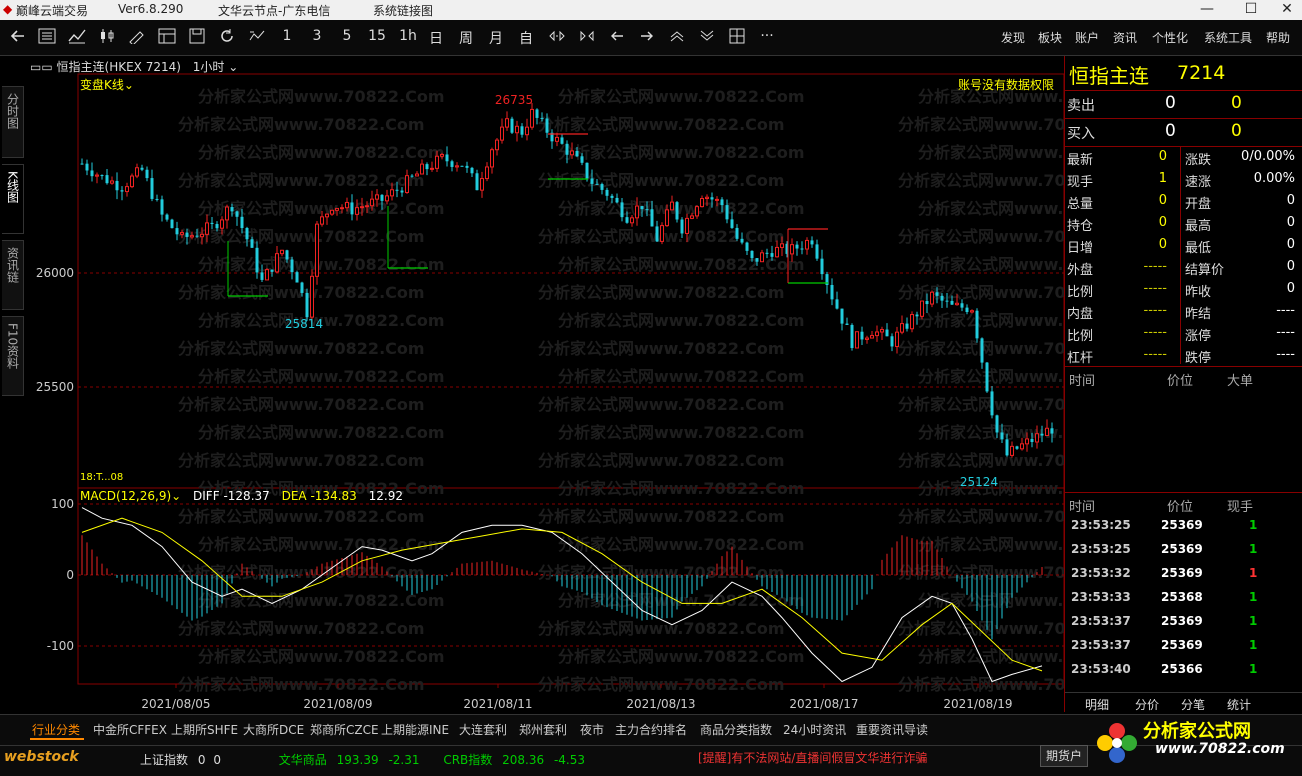 Image resolution: width=1302 pixels, height=776 pixels. Describe the element at coordinates (1290, 244) in the screenshot. I see `quote-value-right: 0` at that location.